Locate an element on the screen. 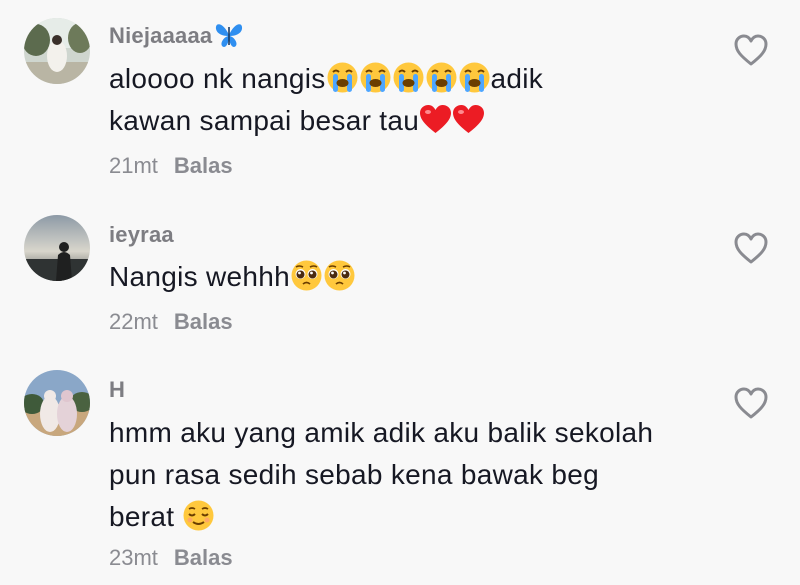 The image size is (800, 585). comment-text-part: aloooo nk nangis is located at coordinates (217, 78).